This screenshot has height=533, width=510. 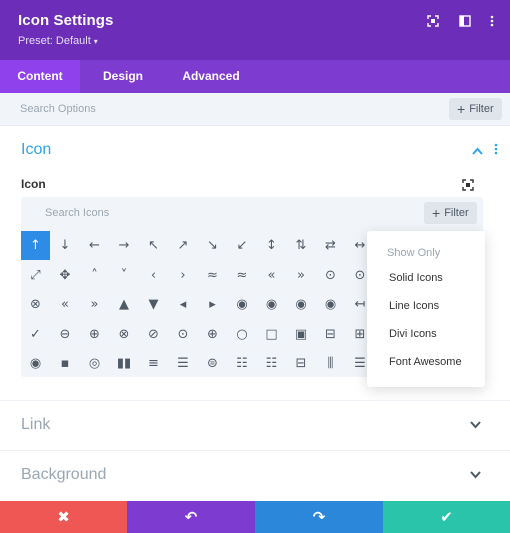 I want to click on icon-option: ⇄, so click(x=330, y=245).